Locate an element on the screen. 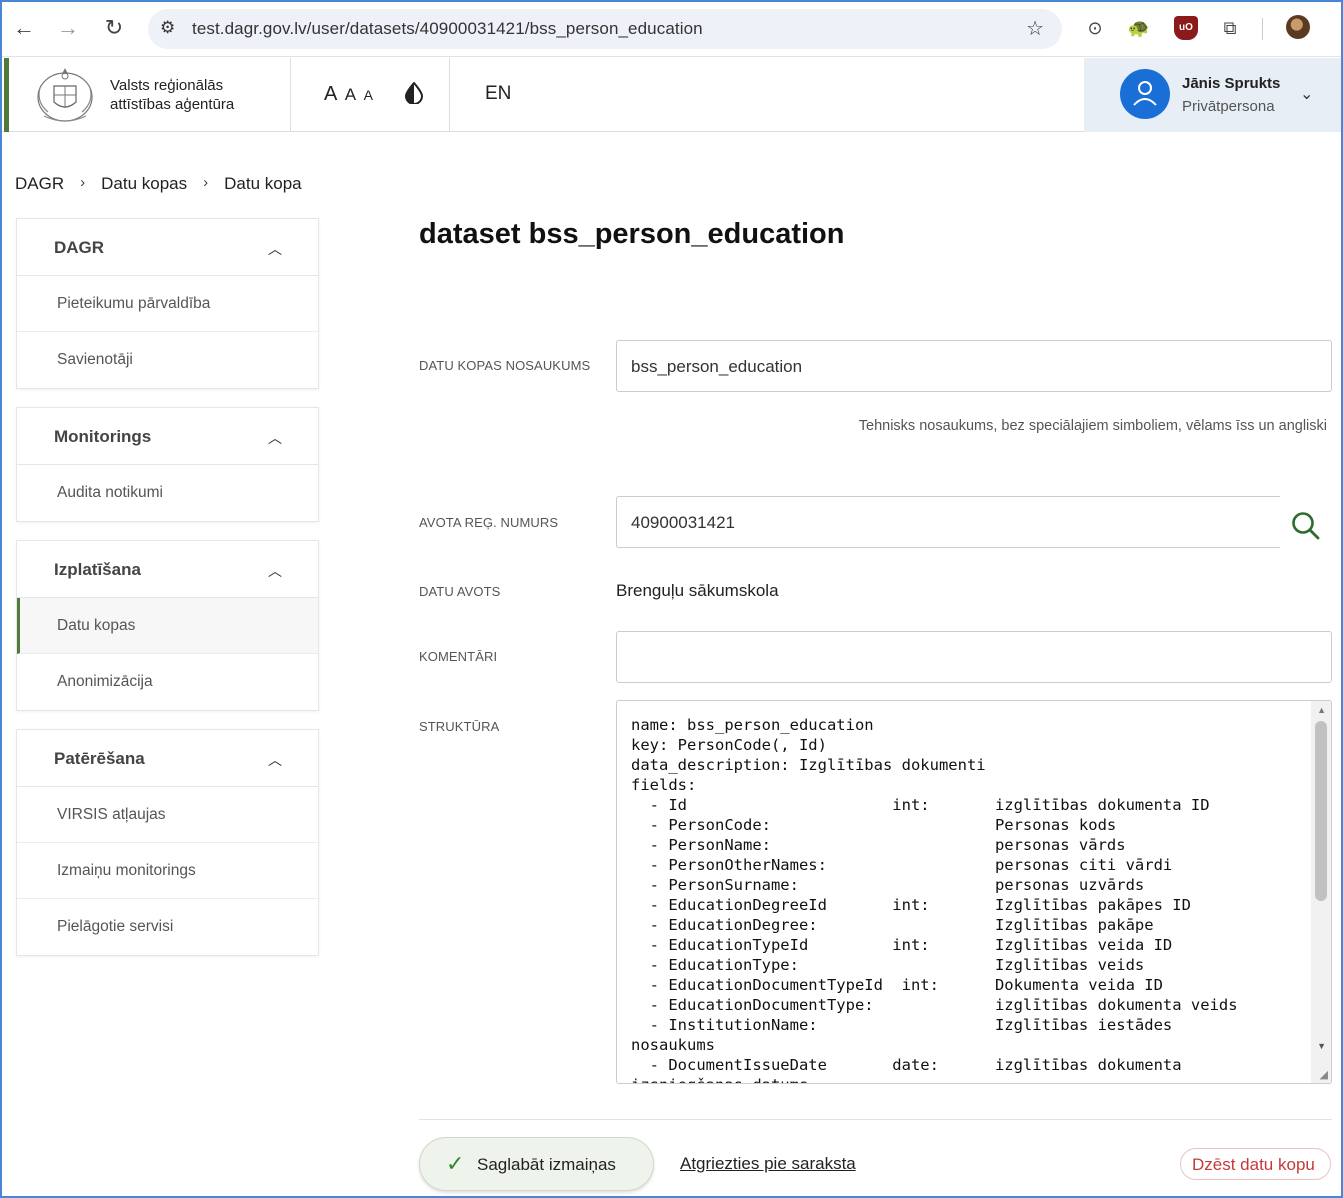 The image size is (1343, 1198). data-source-label: DATU AVOTS is located at coordinates (460, 591).